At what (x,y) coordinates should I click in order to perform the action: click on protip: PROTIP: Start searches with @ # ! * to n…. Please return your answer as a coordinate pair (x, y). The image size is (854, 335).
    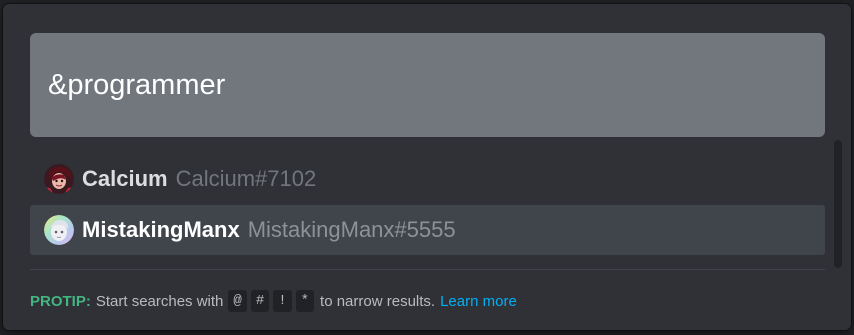
    Looking at the image, I should click on (273, 301).